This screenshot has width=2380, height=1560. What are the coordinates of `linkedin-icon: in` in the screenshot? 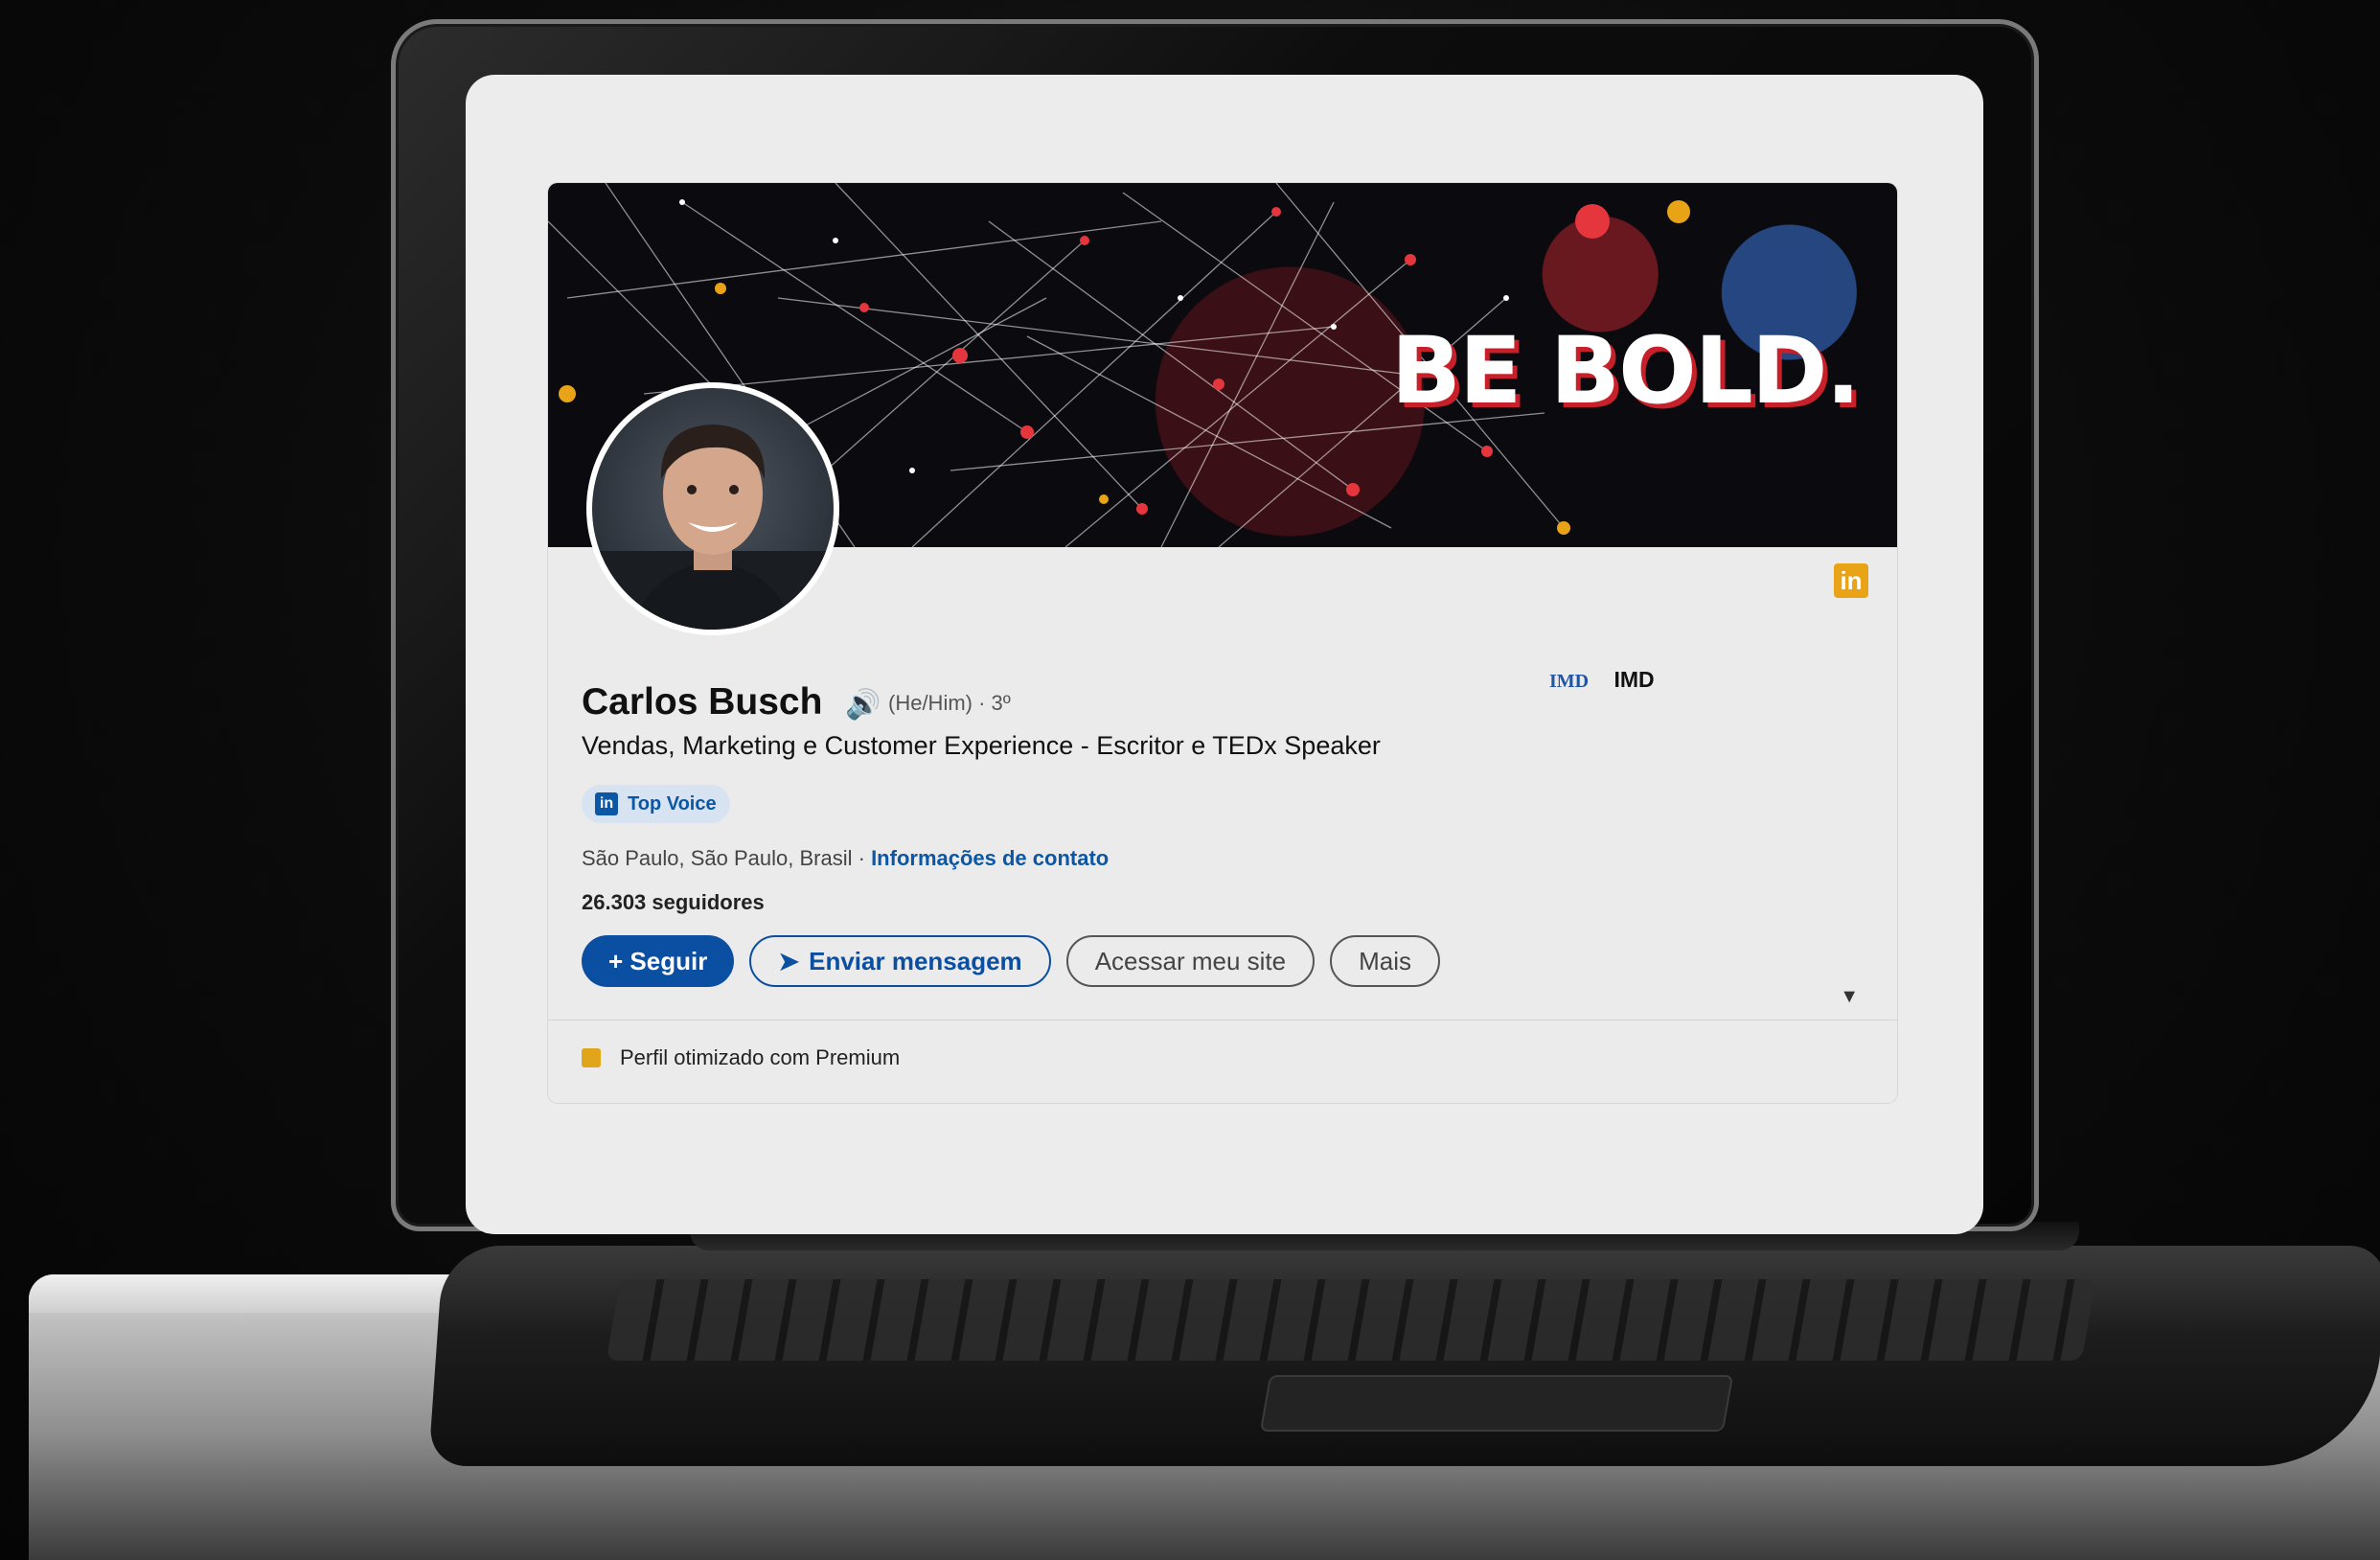 It's located at (1851, 580).